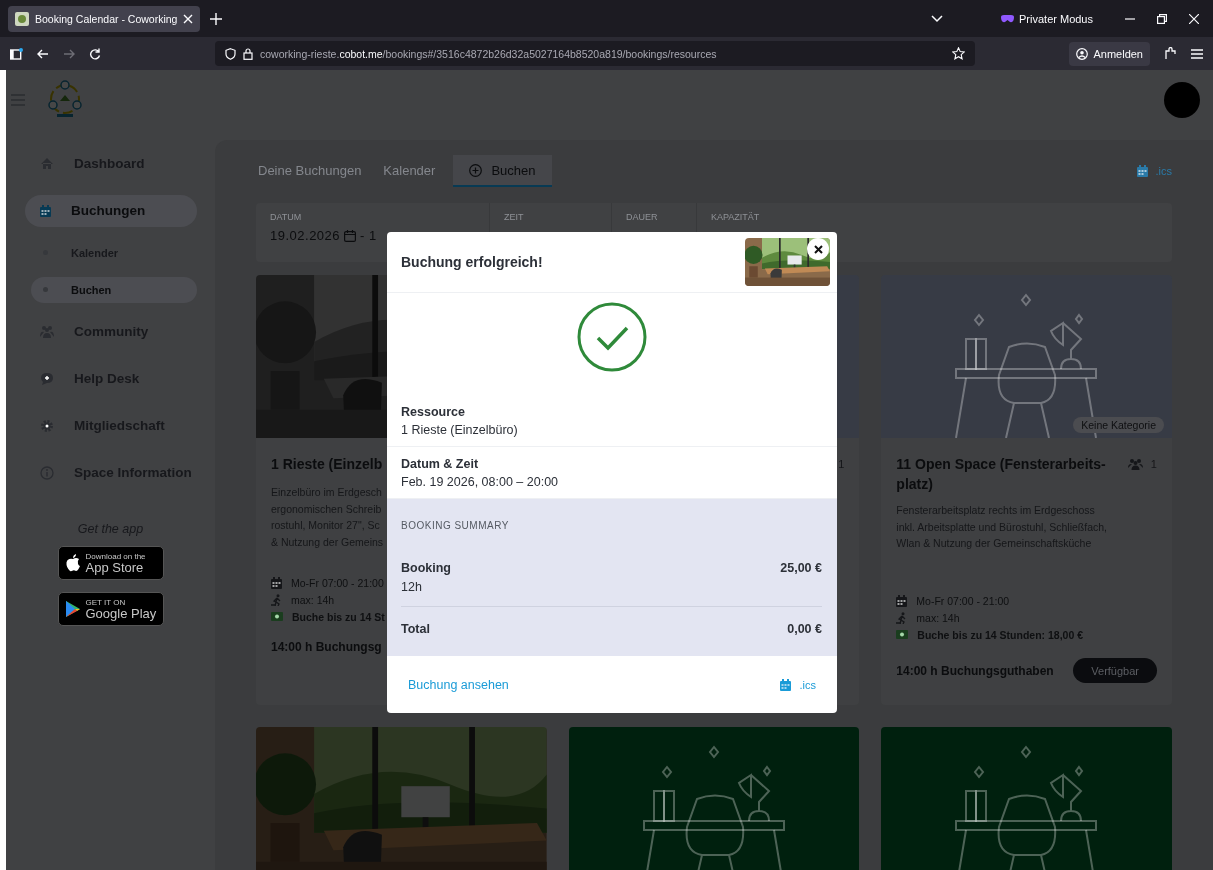 The image size is (1213, 870). Describe the element at coordinates (1082, 53) in the screenshot. I see `account-icon` at that location.